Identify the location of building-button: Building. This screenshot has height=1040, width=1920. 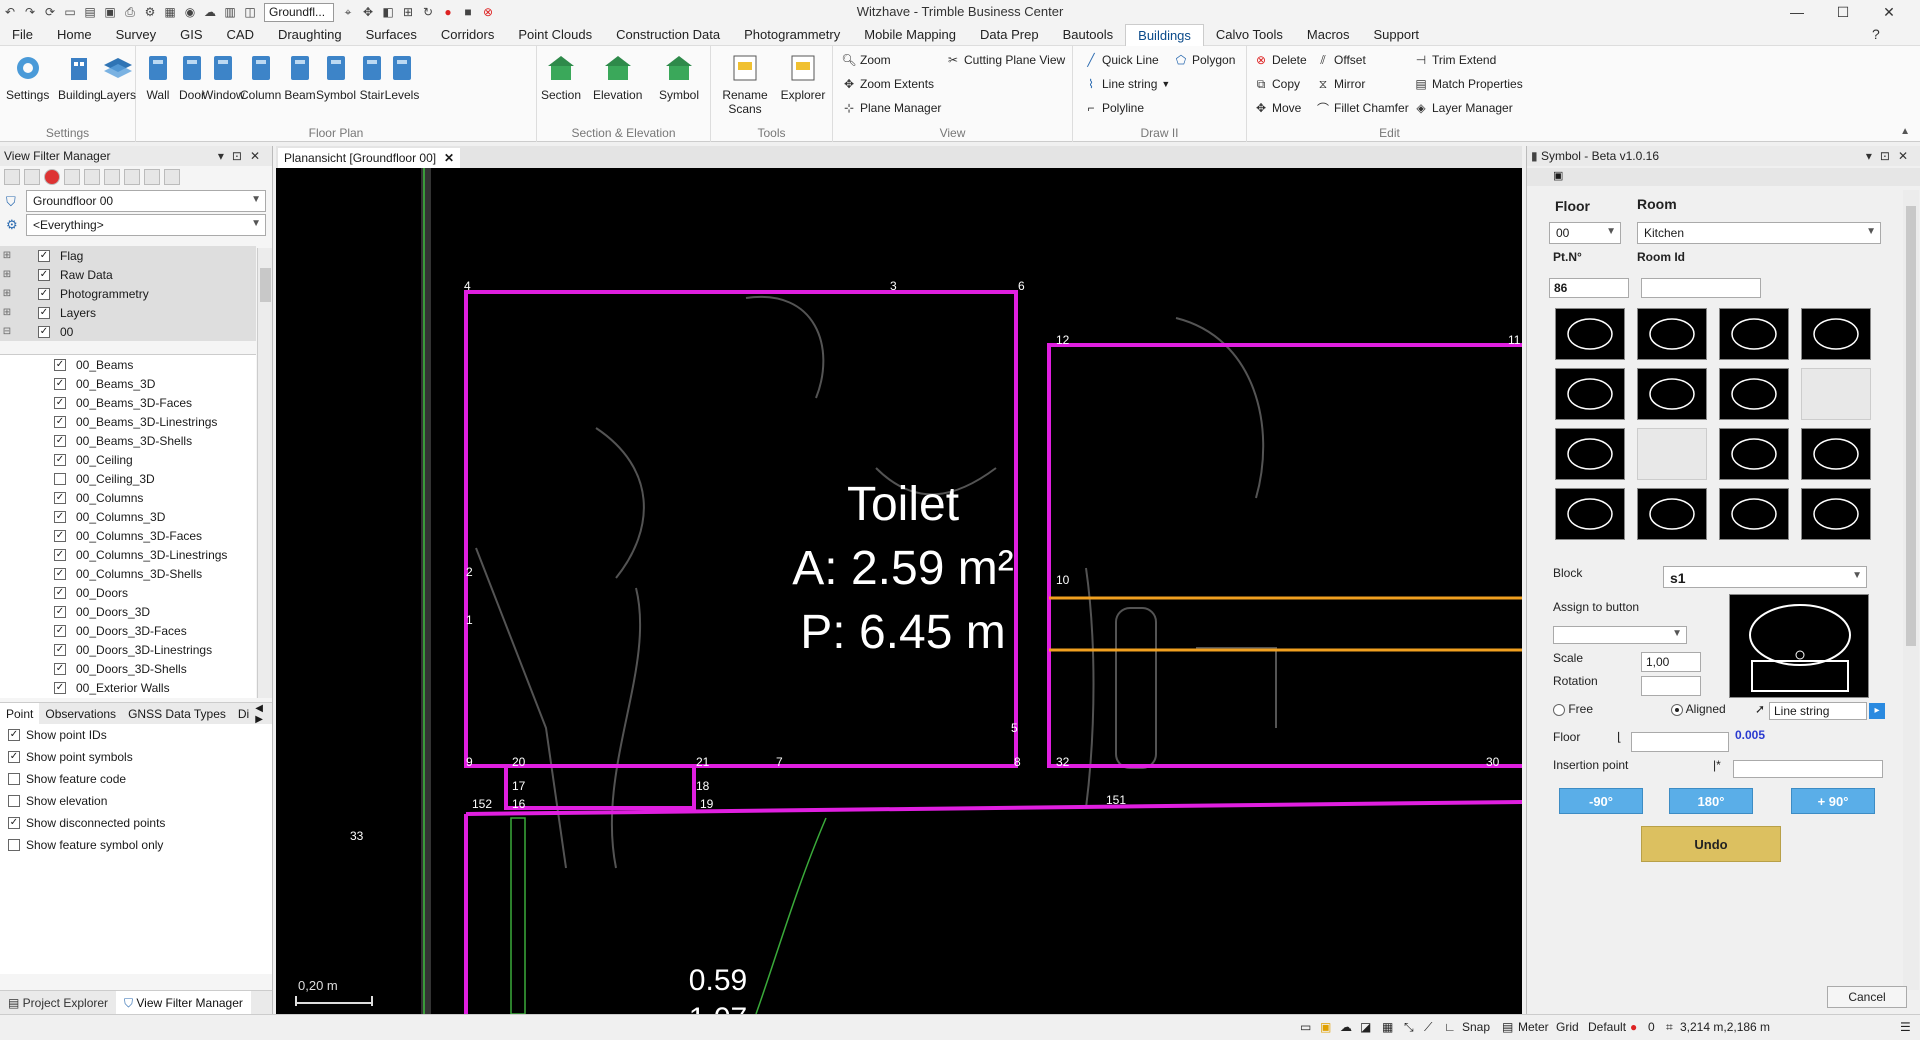
(79, 76).